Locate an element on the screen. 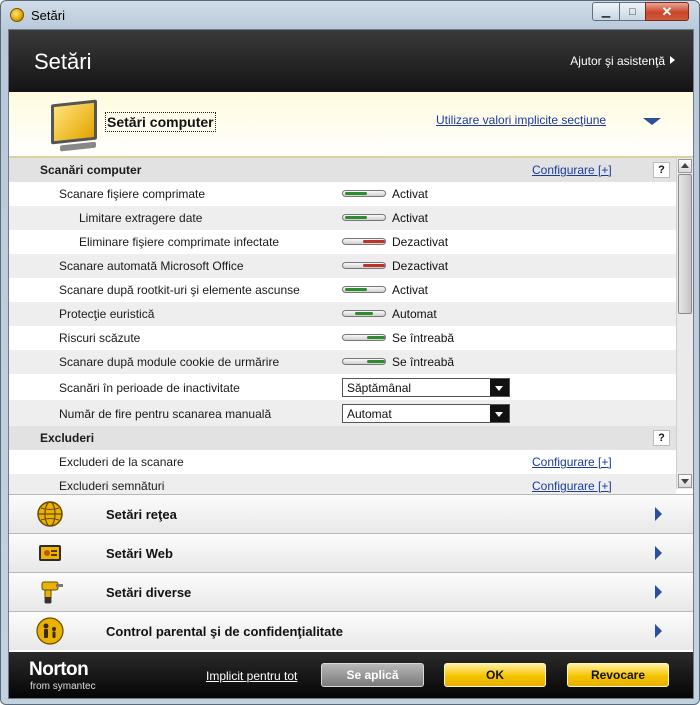 The image size is (700, 705). computer-monitor-icon is located at coordinates (74, 122).